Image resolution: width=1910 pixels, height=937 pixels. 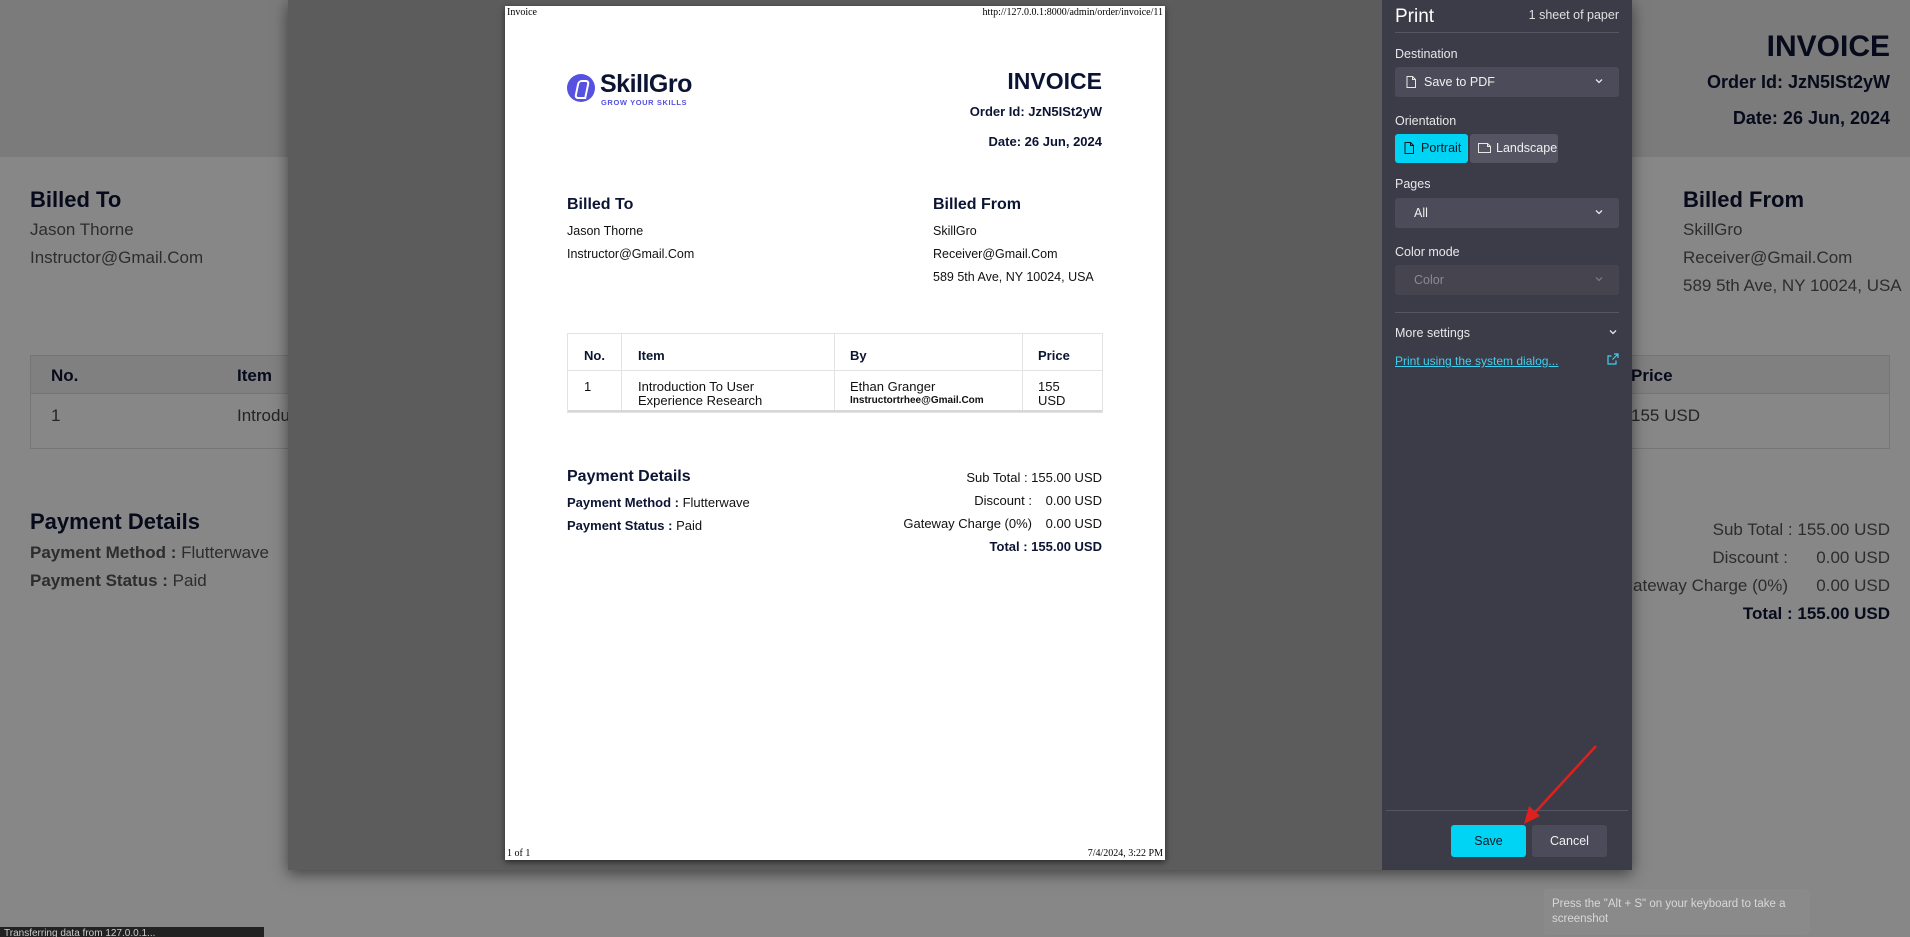 I want to click on billed-from-address: 589 5th Ave, NY 10024, USA, so click(x=1013, y=277).